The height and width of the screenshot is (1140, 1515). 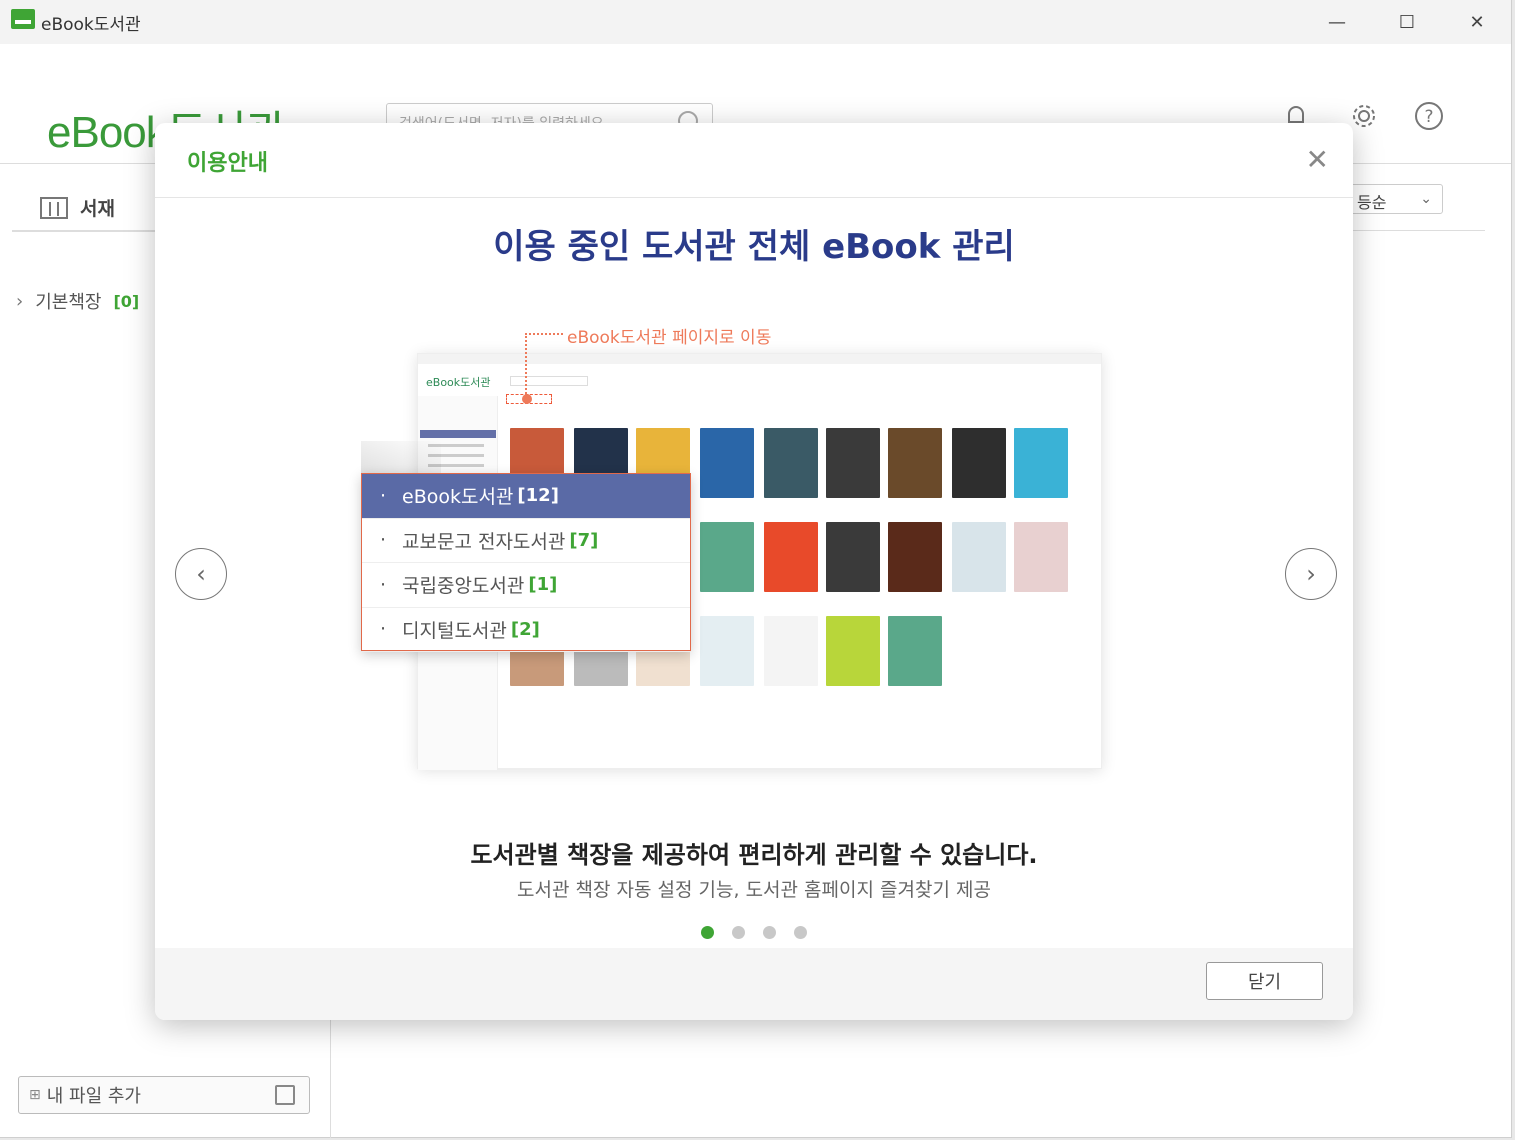 I want to click on library-name: 국립중앙도서관, so click(x=463, y=586).